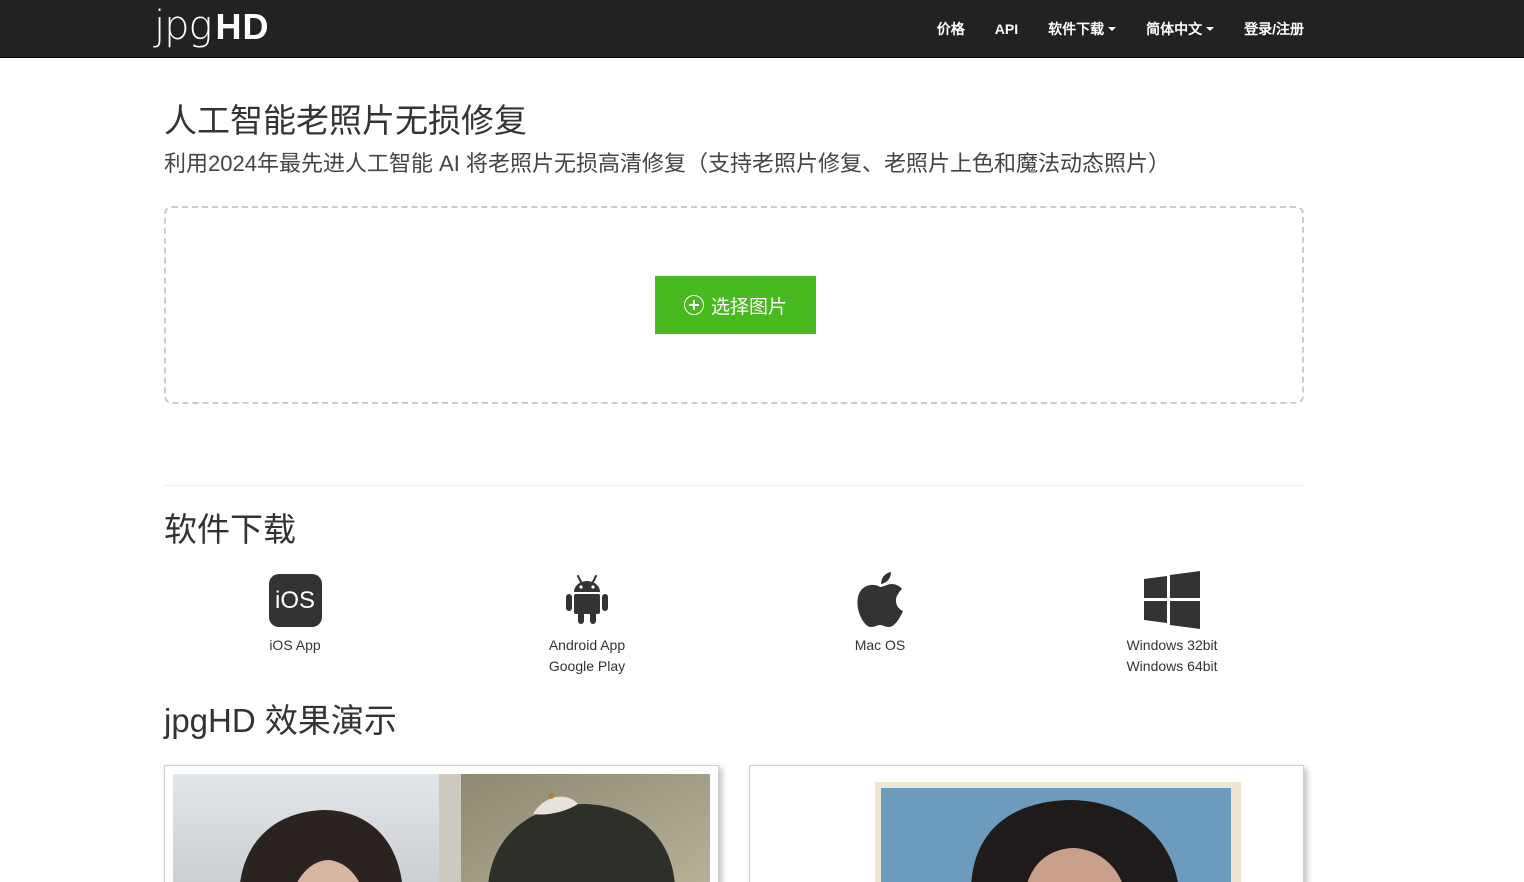  I want to click on ios-app-link: iOS App, so click(295, 645).